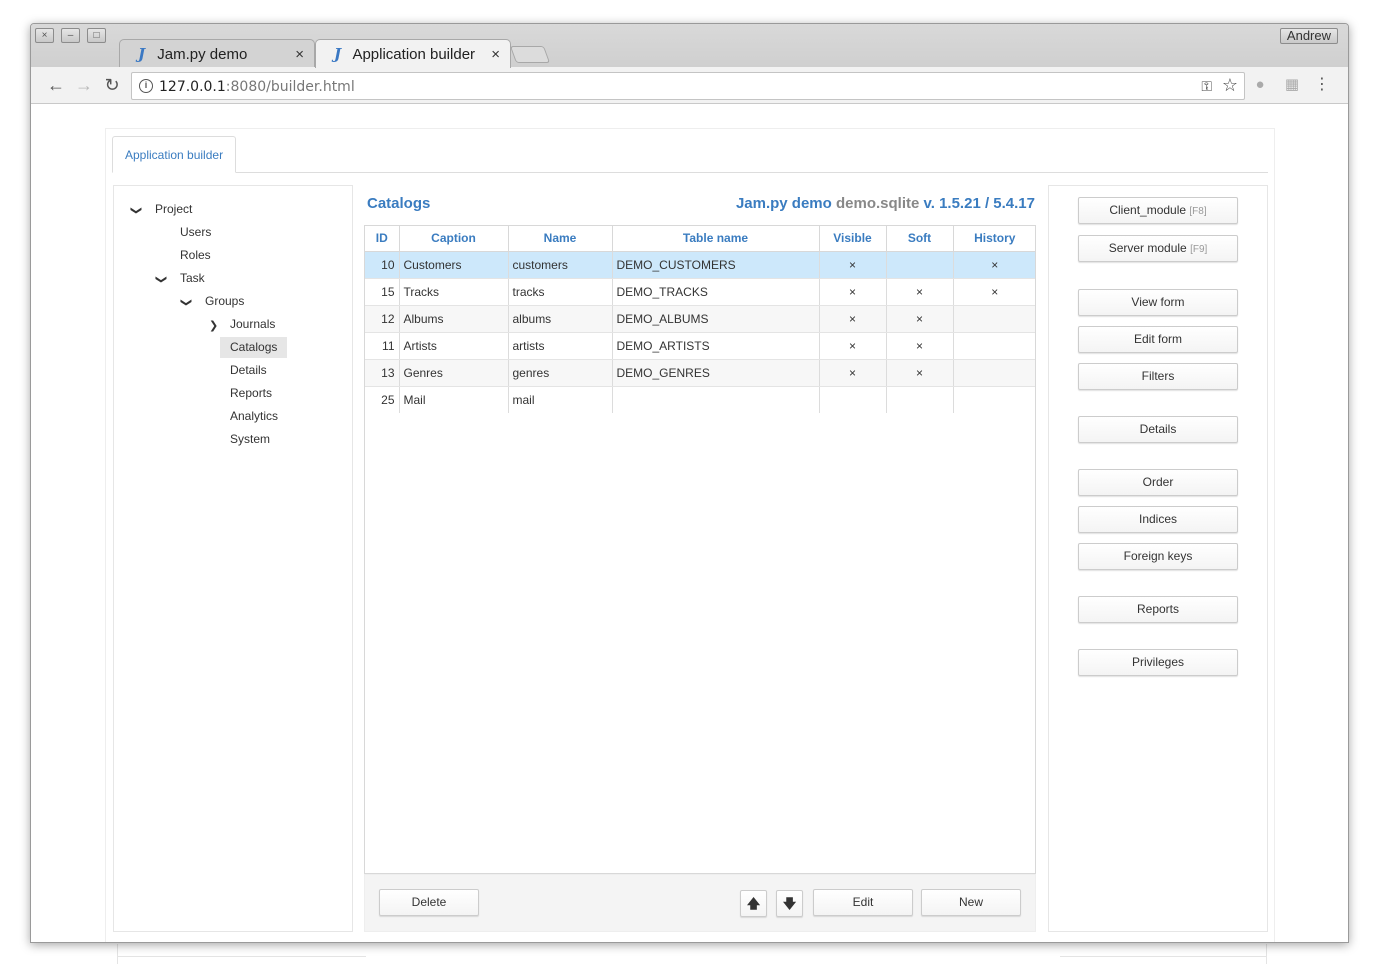 The width and height of the screenshot is (1385, 964). Describe the element at coordinates (716, 239) in the screenshot. I see `column-header-table-name: Table name` at that location.